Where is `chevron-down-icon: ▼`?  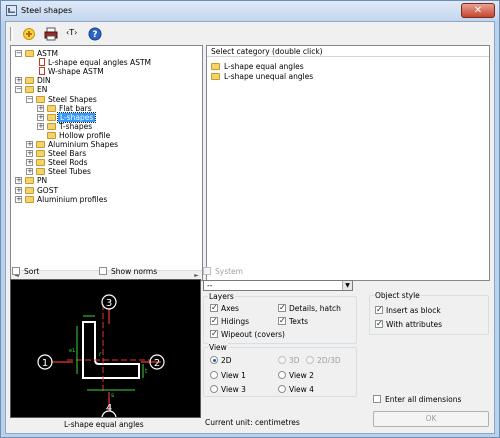
chevron-down-icon: ▼ is located at coordinates (347, 285).